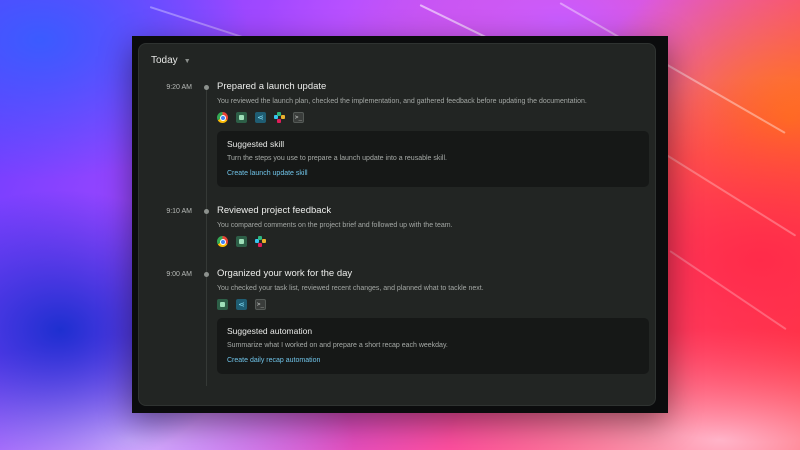 Image resolution: width=800 pixels, height=450 pixels. I want to click on create-automation-link: Create daily recap automation, so click(273, 360).